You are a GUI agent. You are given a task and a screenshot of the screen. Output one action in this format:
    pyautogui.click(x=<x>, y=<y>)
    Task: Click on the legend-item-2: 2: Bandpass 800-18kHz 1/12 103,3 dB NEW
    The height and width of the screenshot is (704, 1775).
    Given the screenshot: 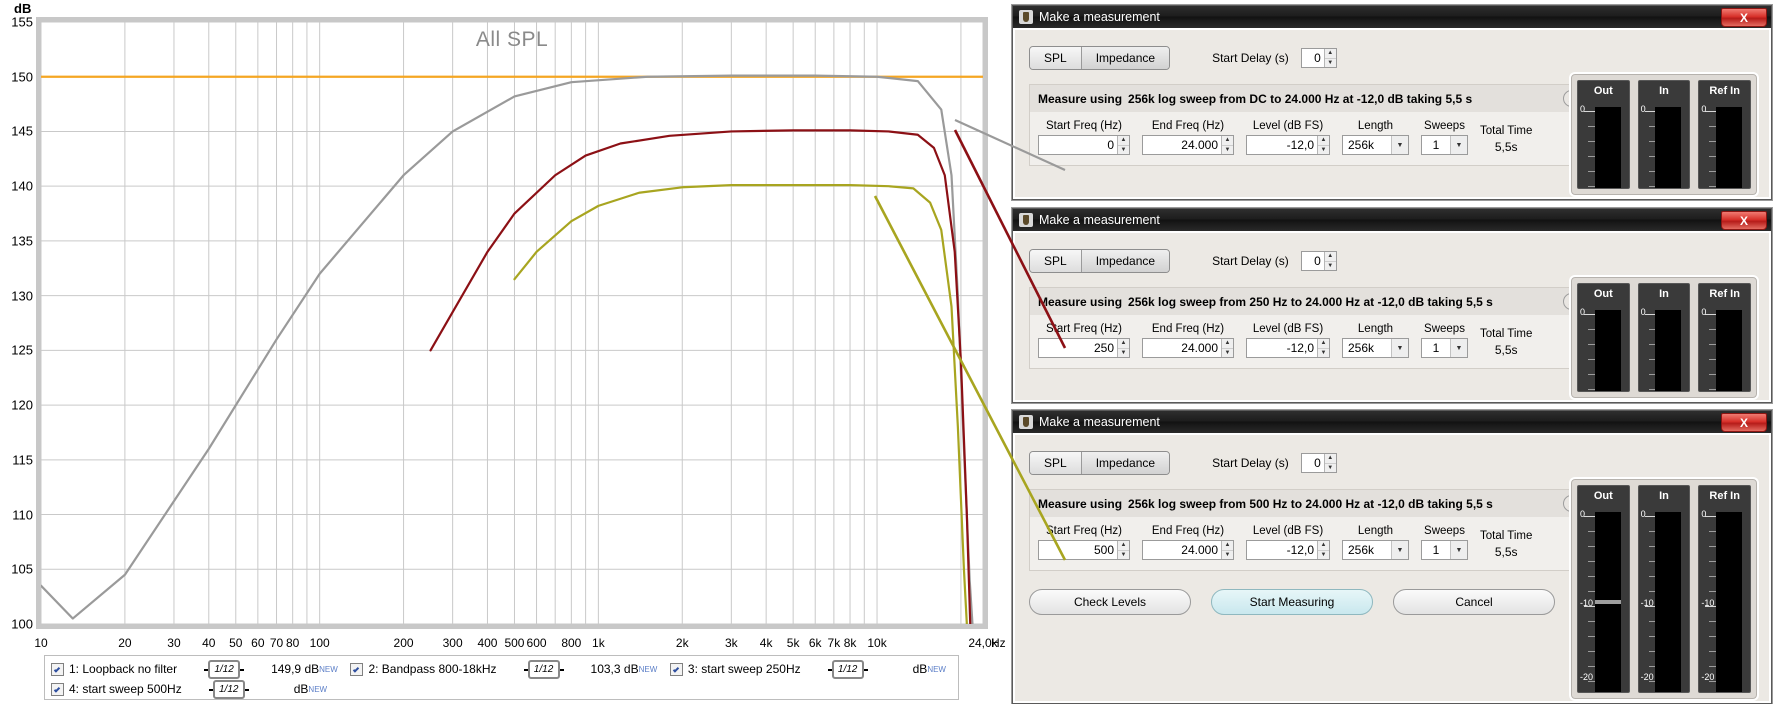 What is the action you would take?
    pyautogui.click(x=503, y=669)
    